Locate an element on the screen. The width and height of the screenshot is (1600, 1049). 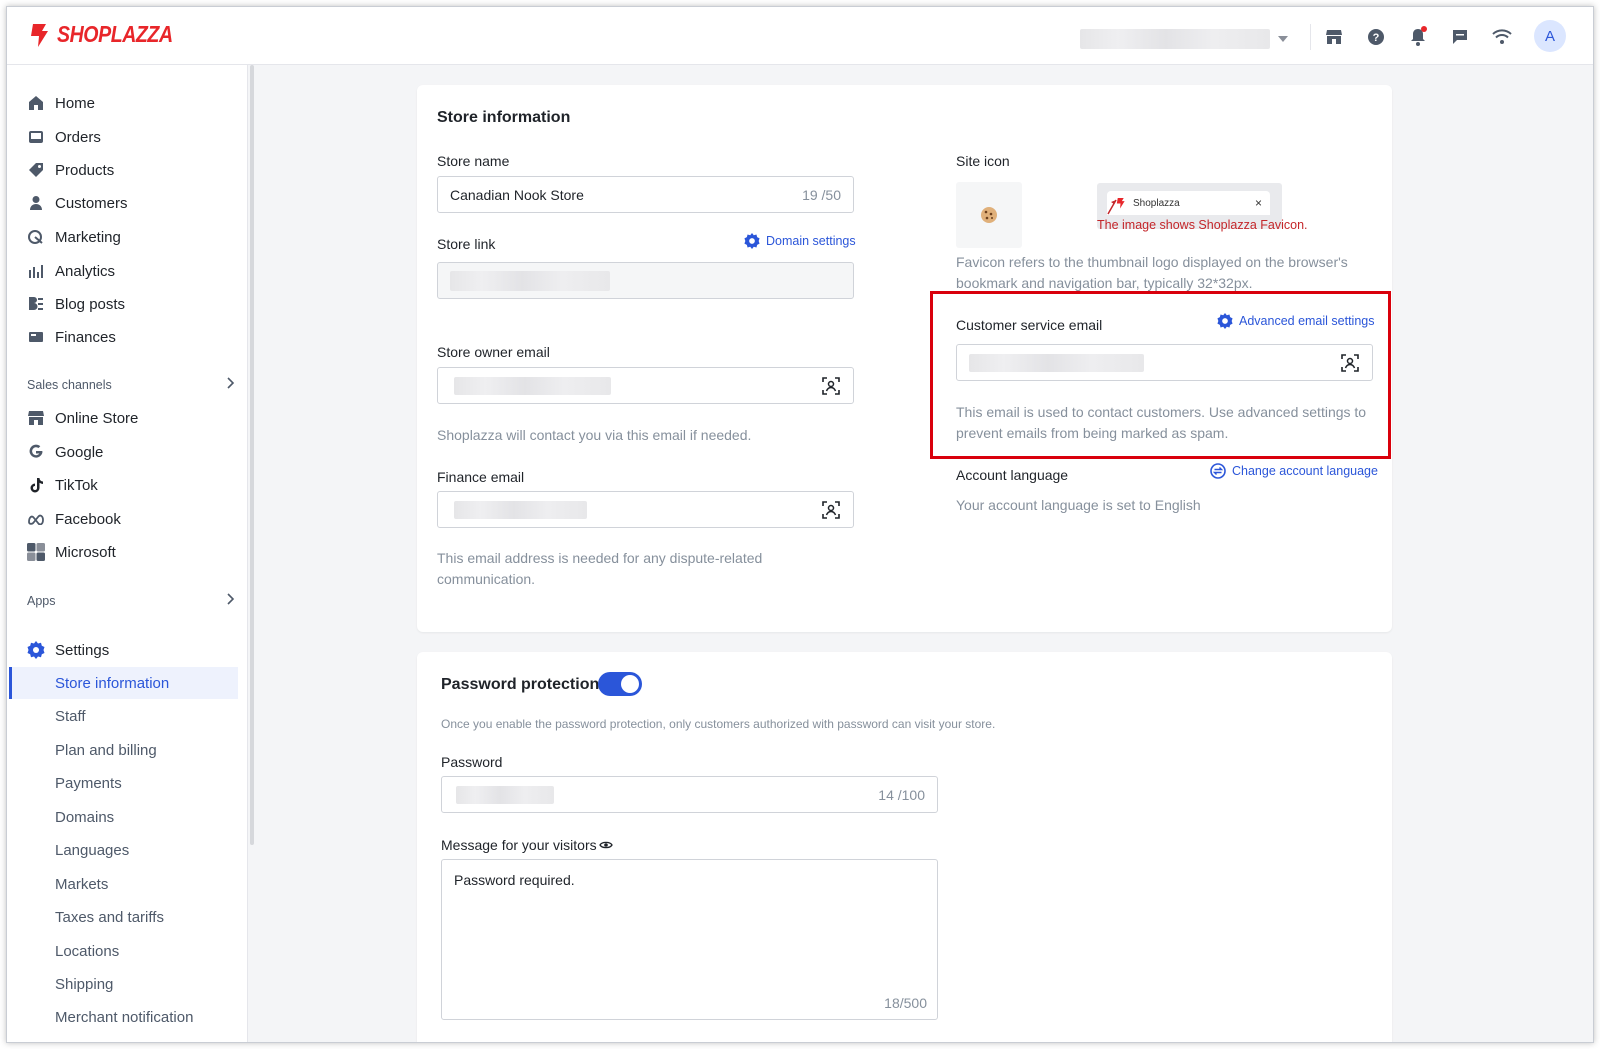
sidebar-item-microsoft: Microsoft is located at coordinates (71, 552).